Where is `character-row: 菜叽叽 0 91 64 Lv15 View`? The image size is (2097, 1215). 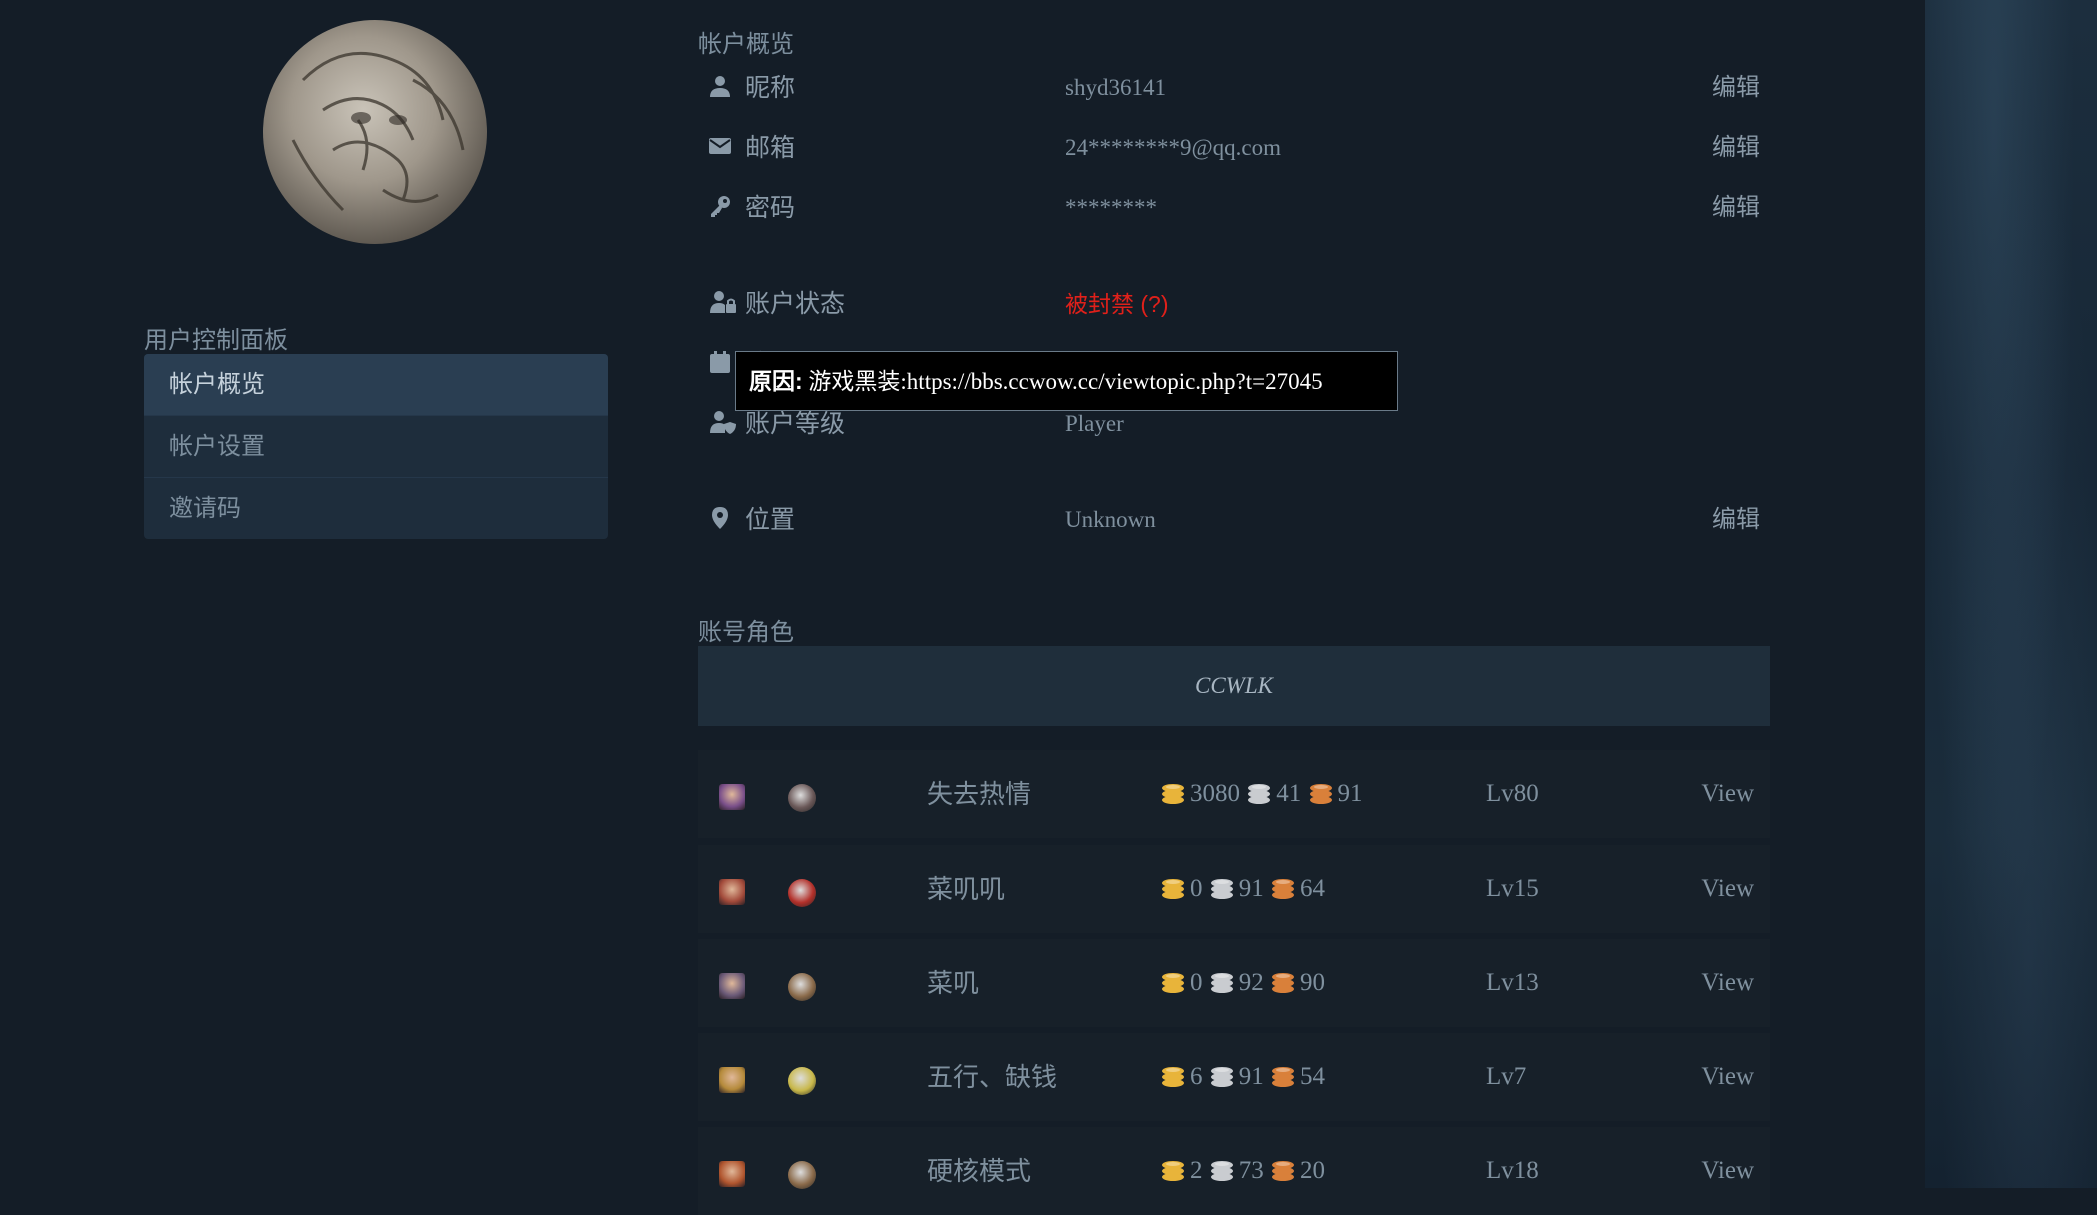 character-row: 菜叽叽 0 91 64 Lv15 View is located at coordinates (1234, 889).